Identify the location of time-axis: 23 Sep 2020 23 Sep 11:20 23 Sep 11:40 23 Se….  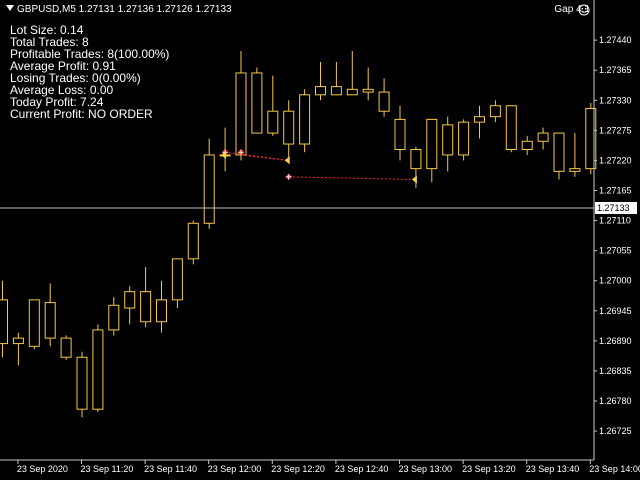
(320, 466).